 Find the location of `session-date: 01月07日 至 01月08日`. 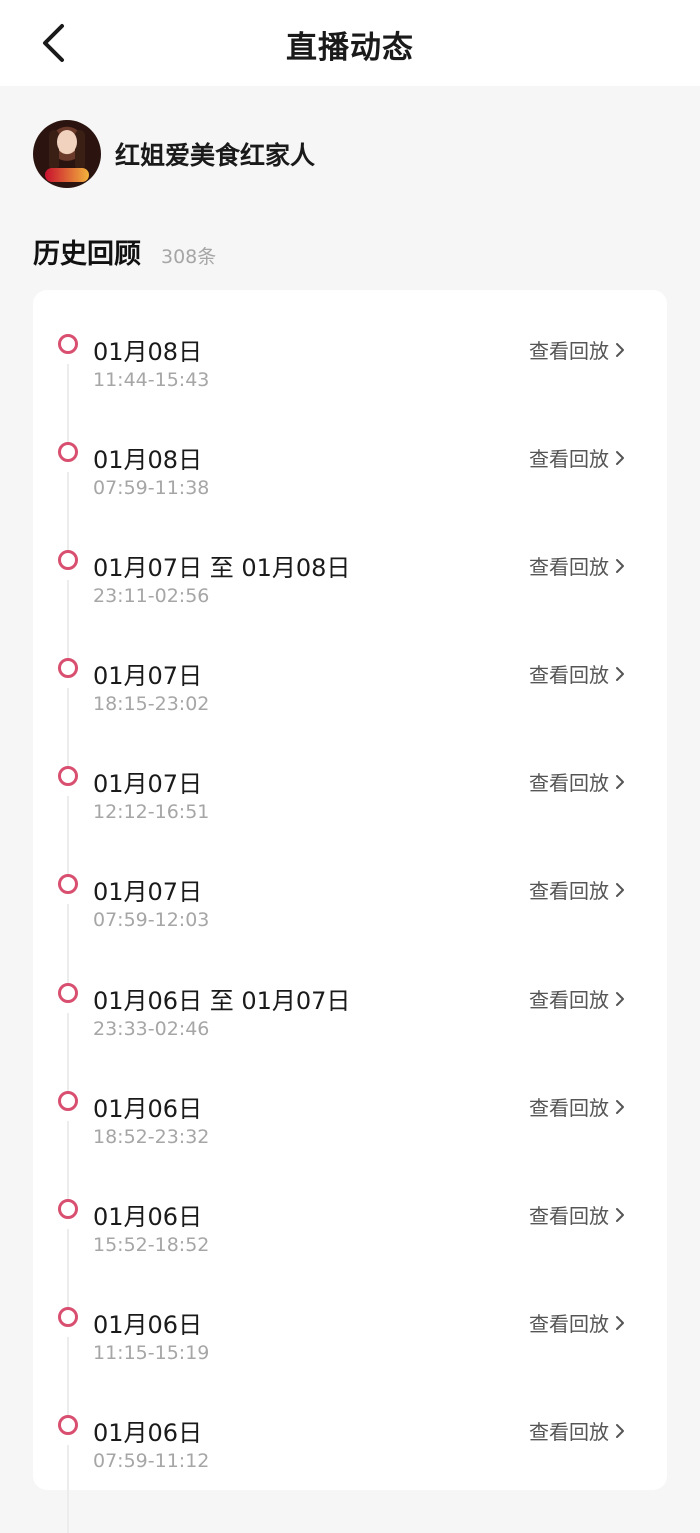

session-date: 01月07日 至 01月08日 is located at coordinates (222, 568).